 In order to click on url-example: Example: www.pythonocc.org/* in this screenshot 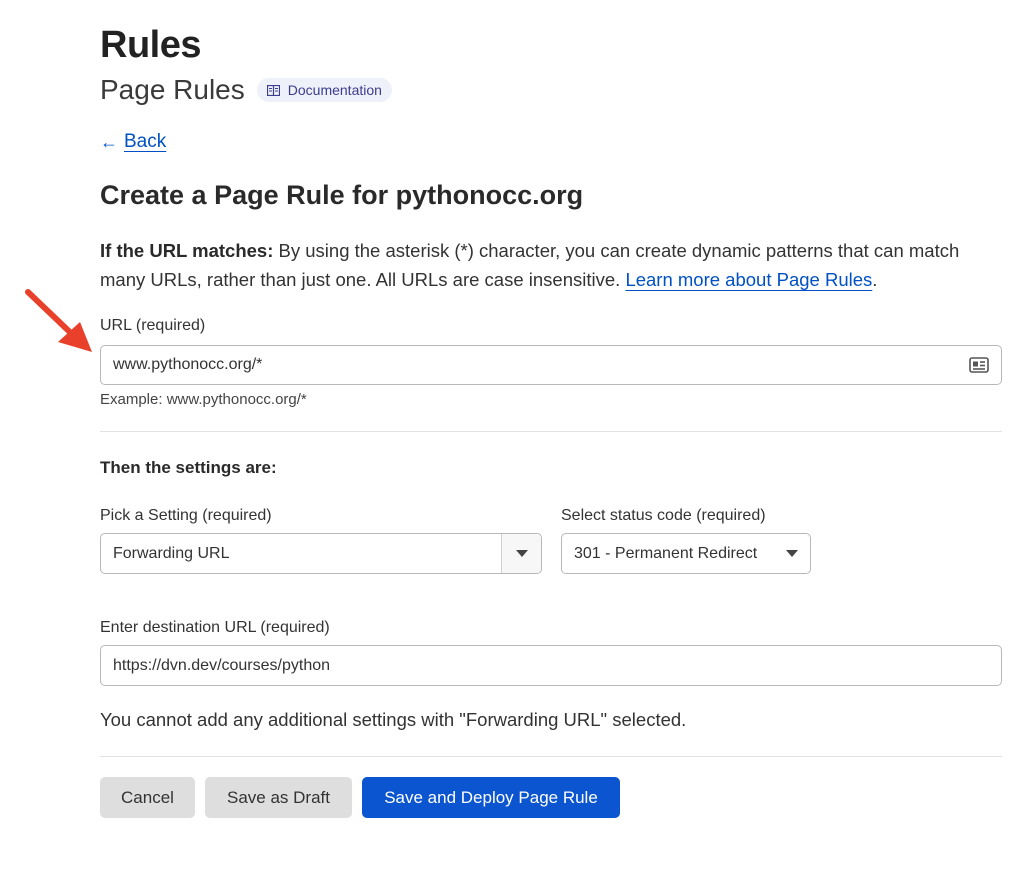, I will do `click(203, 399)`.